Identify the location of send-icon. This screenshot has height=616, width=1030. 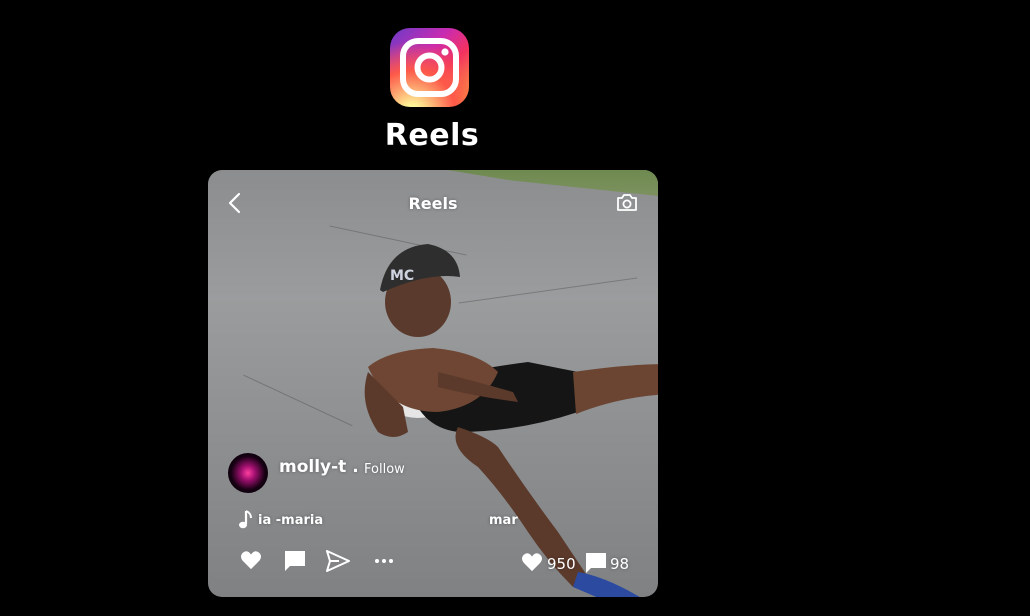
(338, 561).